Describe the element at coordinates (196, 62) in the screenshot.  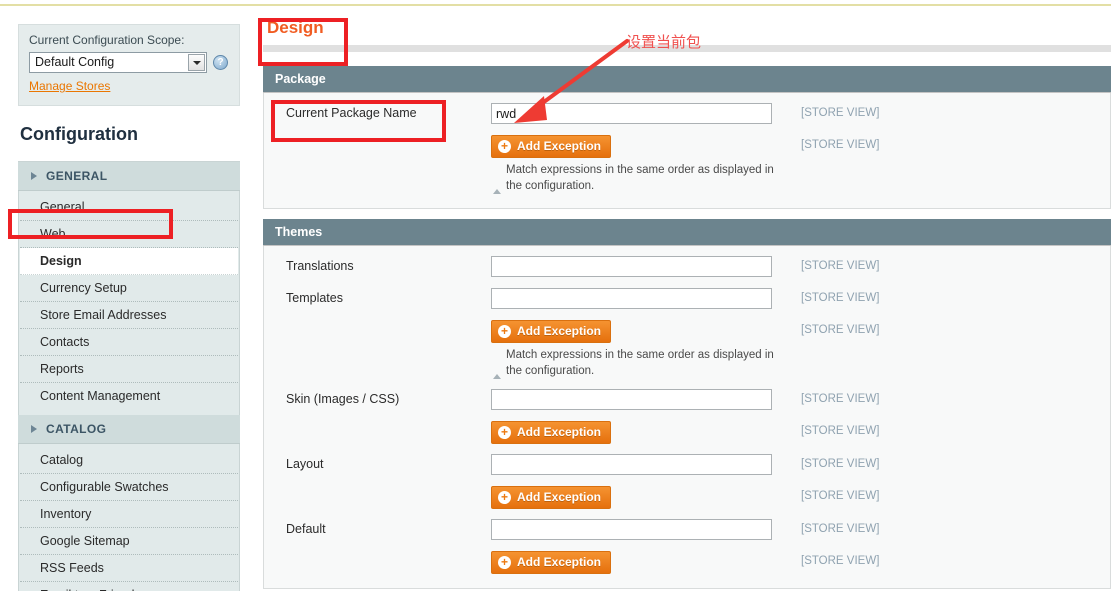
I see `chevron-down-icon` at that location.